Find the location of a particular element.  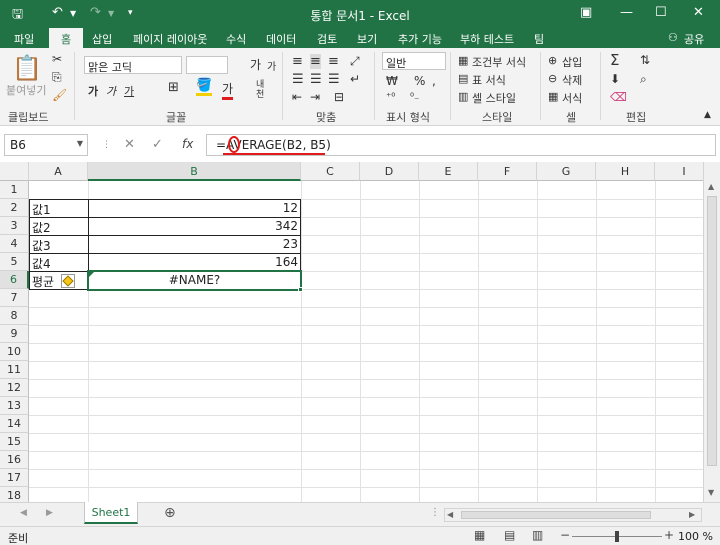

conditional-format-icon: ▦ is located at coordinates (463, 60).